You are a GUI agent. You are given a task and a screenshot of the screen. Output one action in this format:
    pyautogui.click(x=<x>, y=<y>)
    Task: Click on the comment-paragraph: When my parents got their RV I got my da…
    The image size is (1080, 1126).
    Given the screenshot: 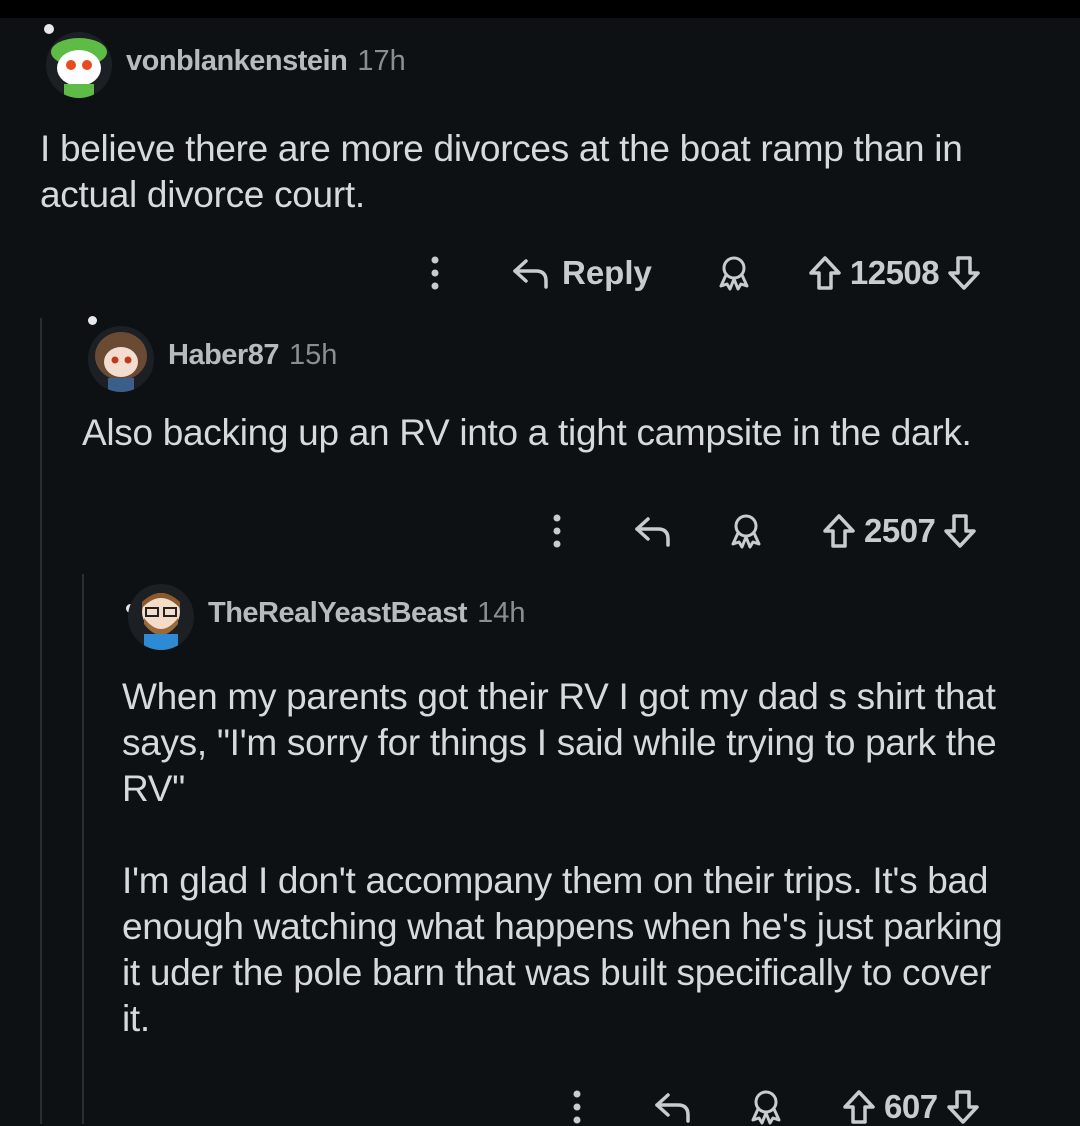 What is the action you would take?
    pyautogui.click(x=559, y=742)
    